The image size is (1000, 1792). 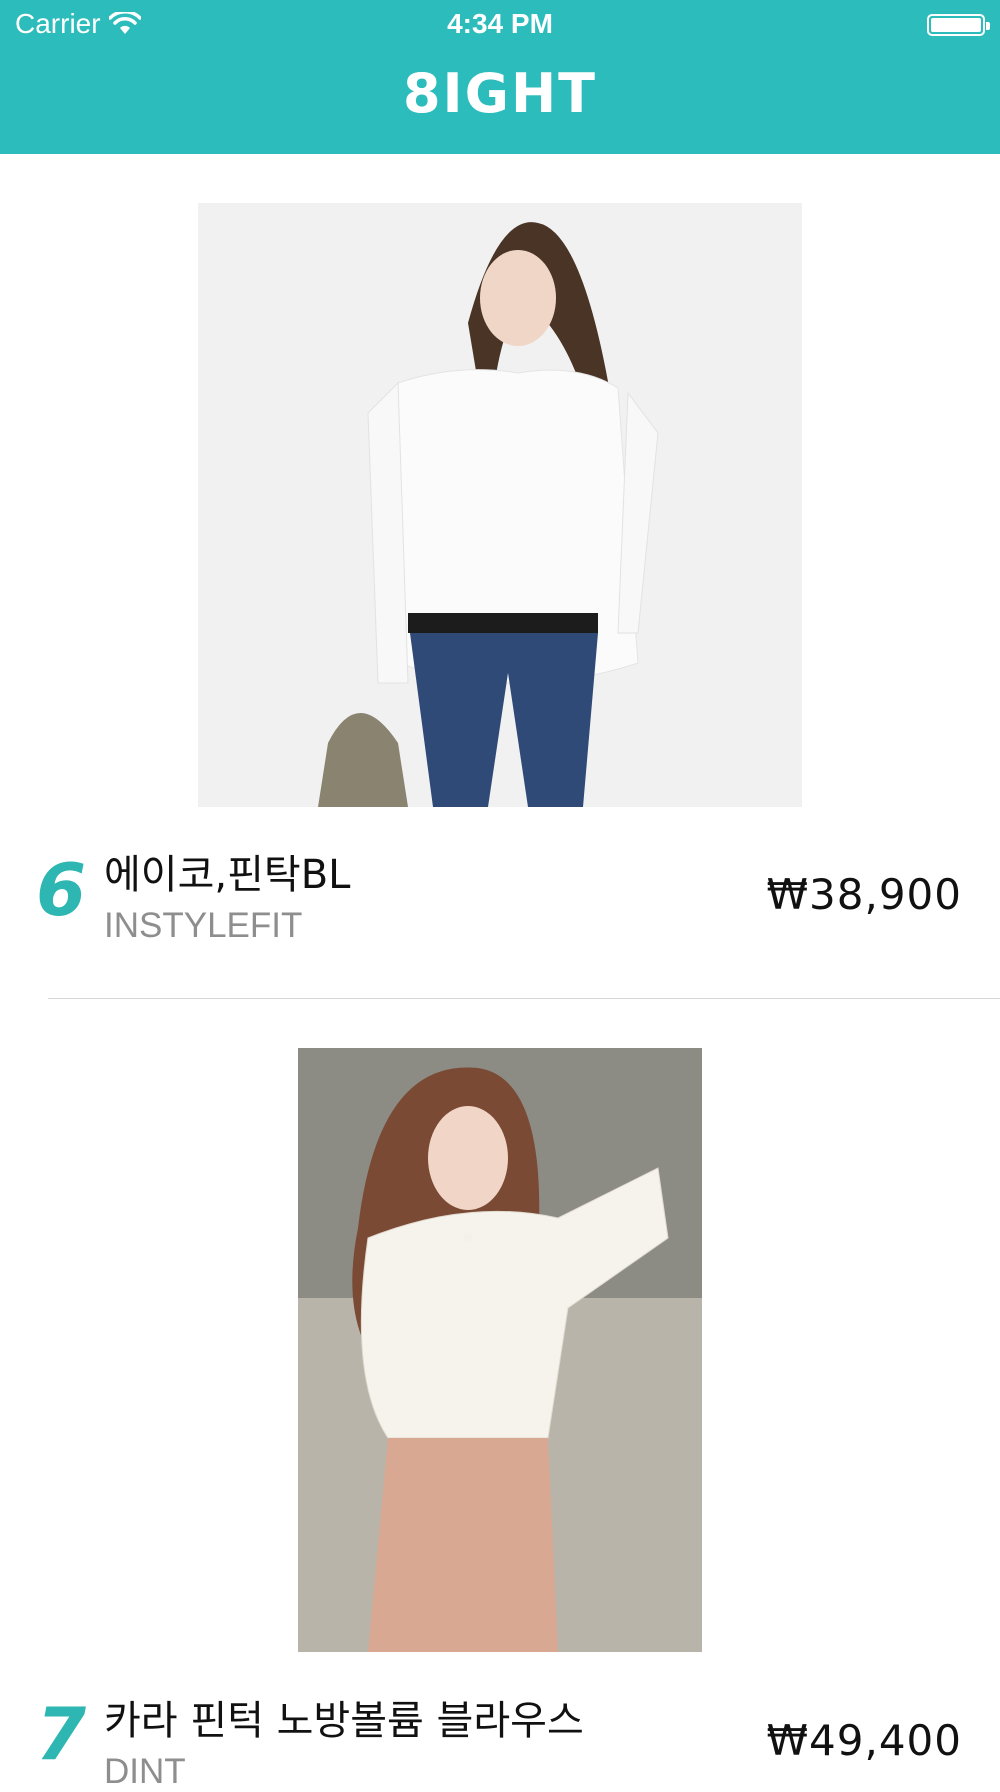 I want to click on list-divider, so click(x=524, y=998).